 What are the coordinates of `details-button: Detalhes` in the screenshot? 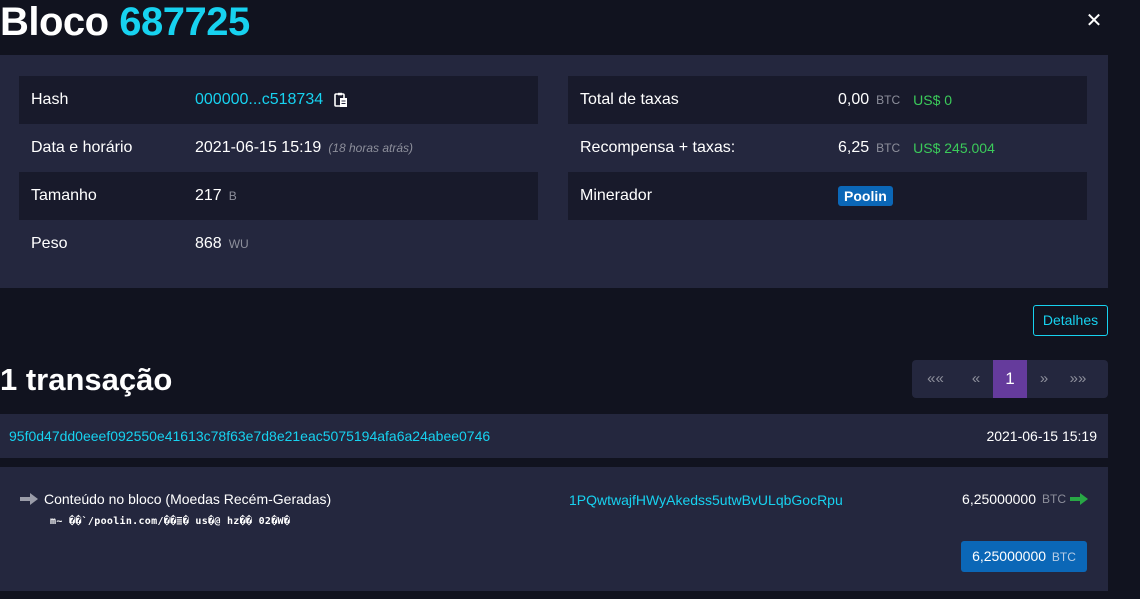 It's located at (1070, 320).